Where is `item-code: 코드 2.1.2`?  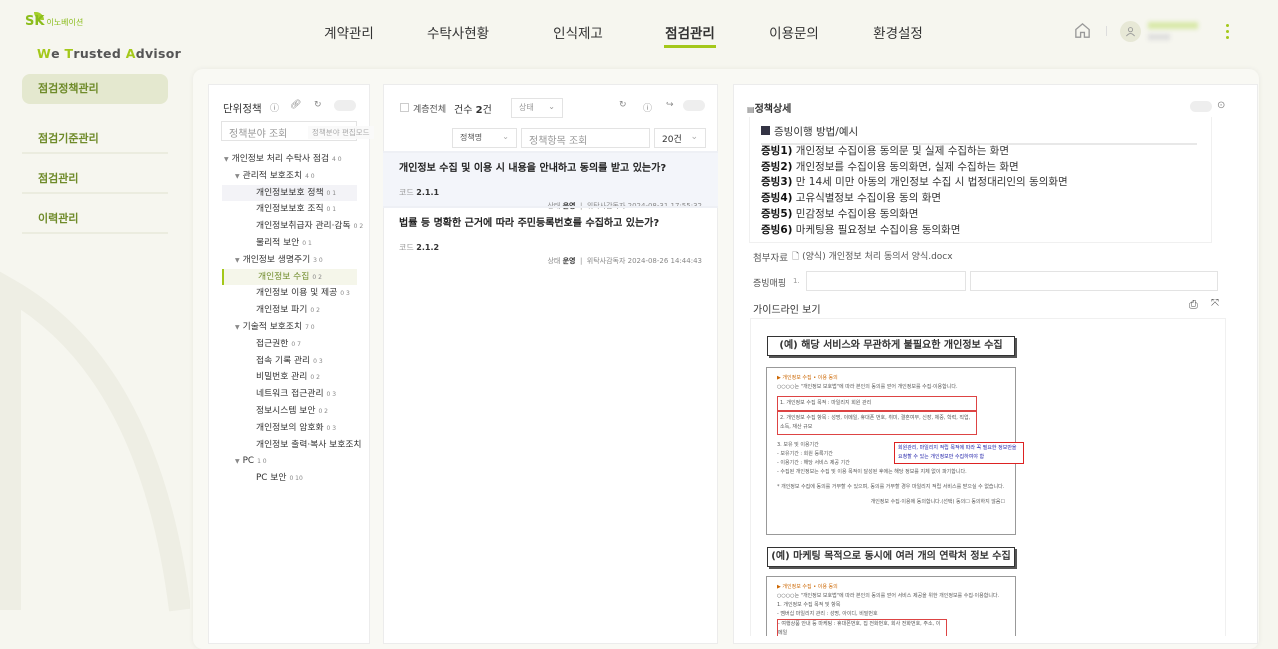
item-code: 코드 2.1.2 is located at coordinates (419, 247).